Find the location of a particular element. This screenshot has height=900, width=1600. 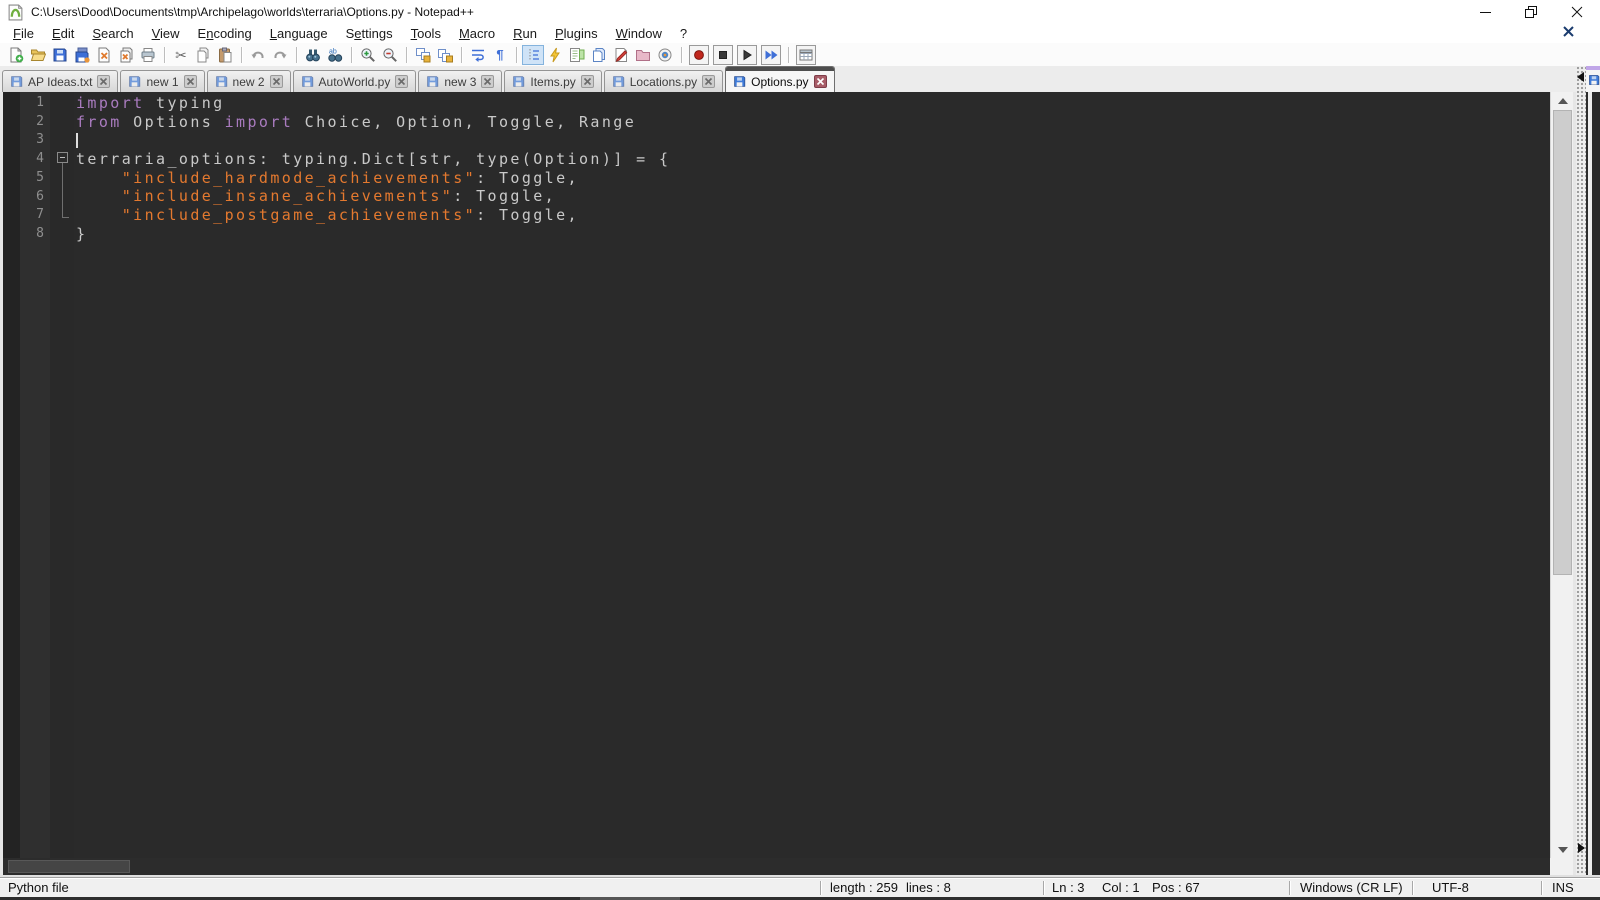

sync-vertical-scrolling-button is located at coordinates (423, 55).